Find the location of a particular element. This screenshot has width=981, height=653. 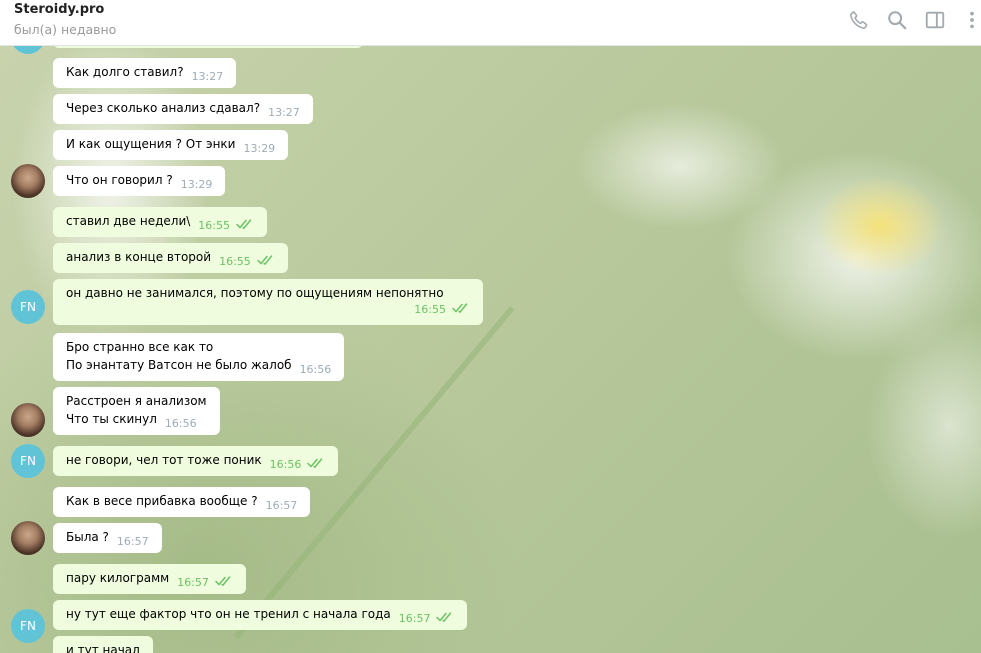

phone-icon is located at coordinates (859, 20).